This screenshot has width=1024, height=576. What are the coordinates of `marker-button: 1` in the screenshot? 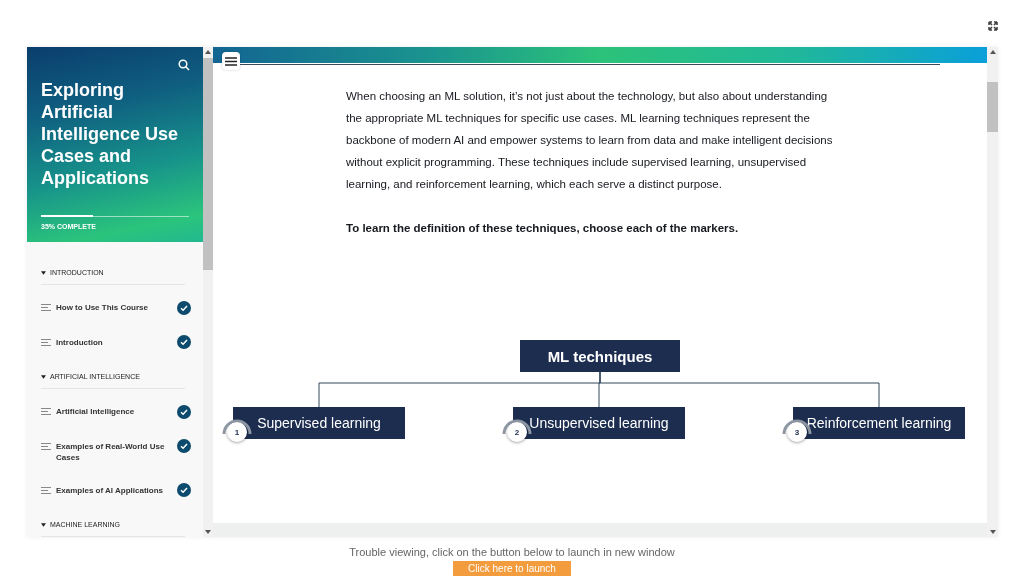 It's located at (237, 432).